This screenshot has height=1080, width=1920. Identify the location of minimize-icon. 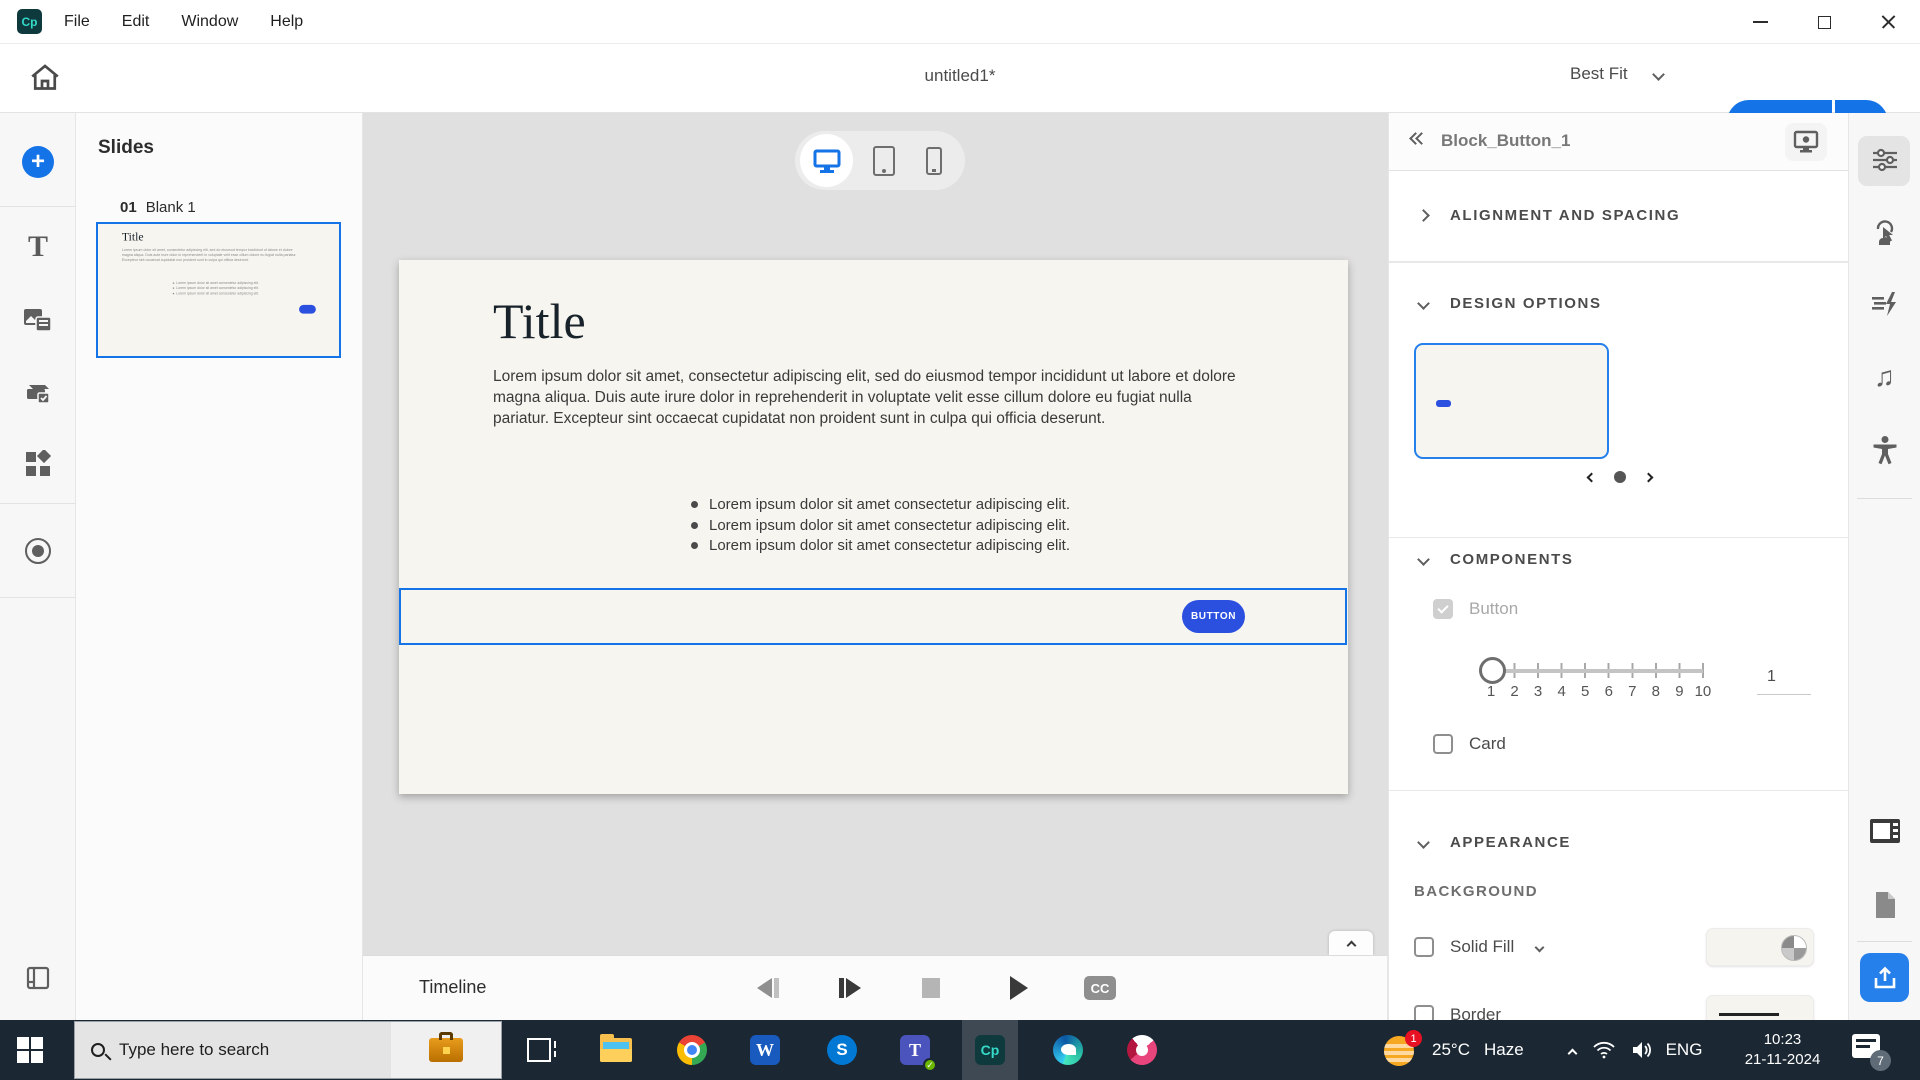
(1760, 22).